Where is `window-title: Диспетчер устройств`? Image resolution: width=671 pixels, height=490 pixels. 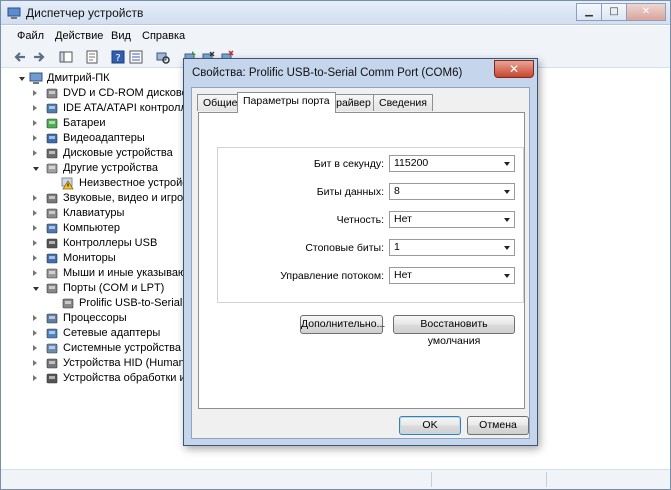 window-title: Диспетчер устройств is located at coordinates (85, 13).